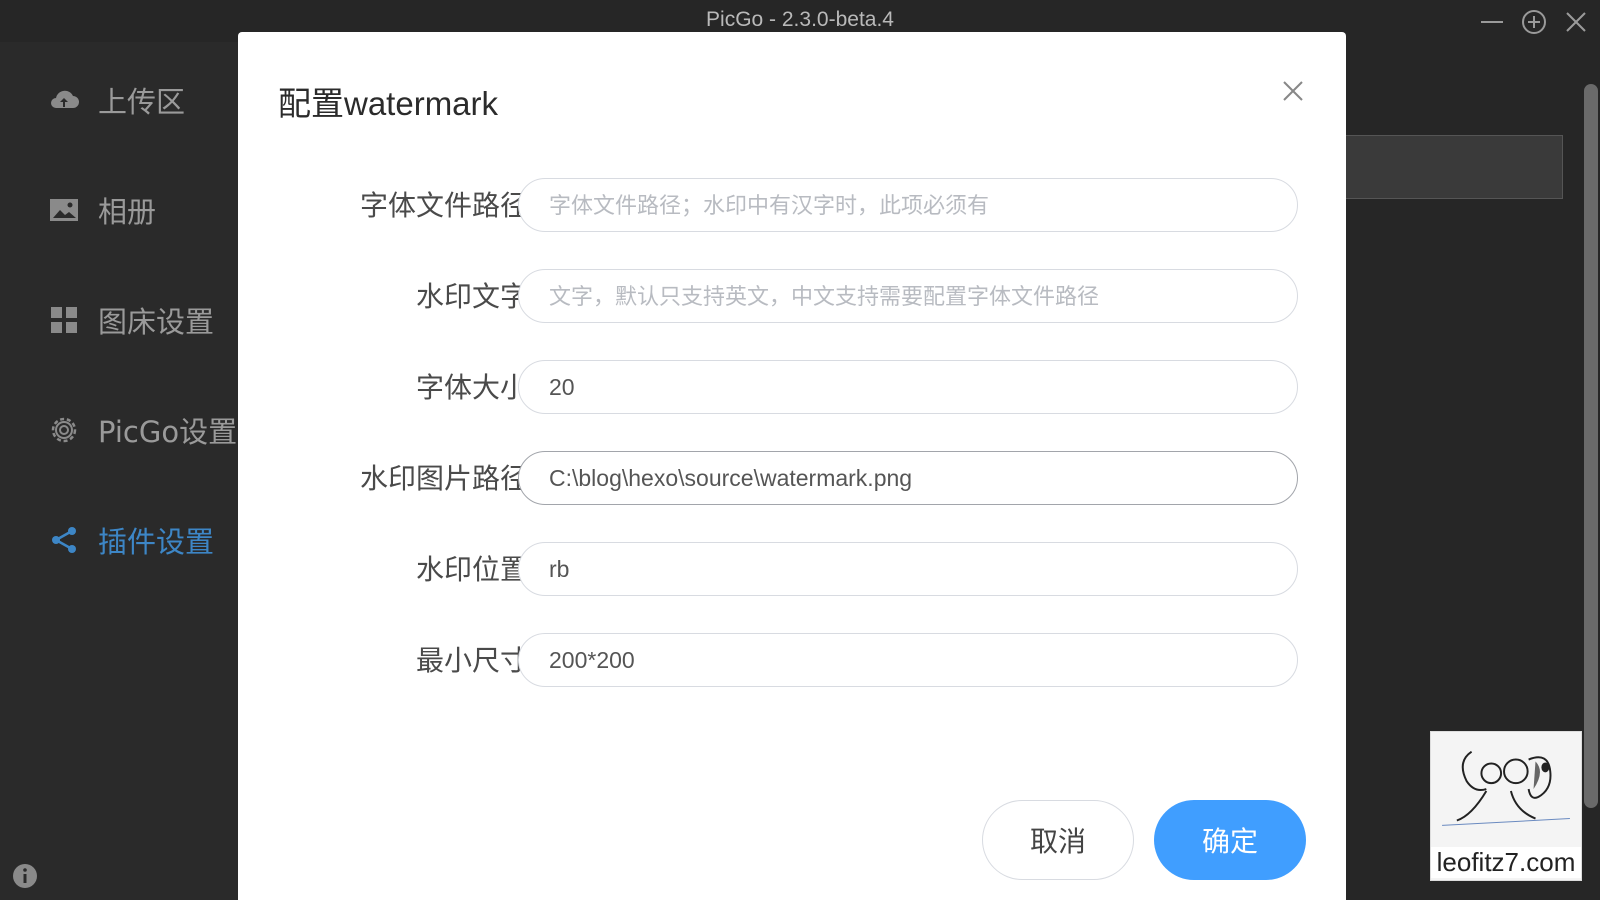 The image size is (1600, 900). I want to click on watermark-text-label: 水印文字, so click(471, 296).